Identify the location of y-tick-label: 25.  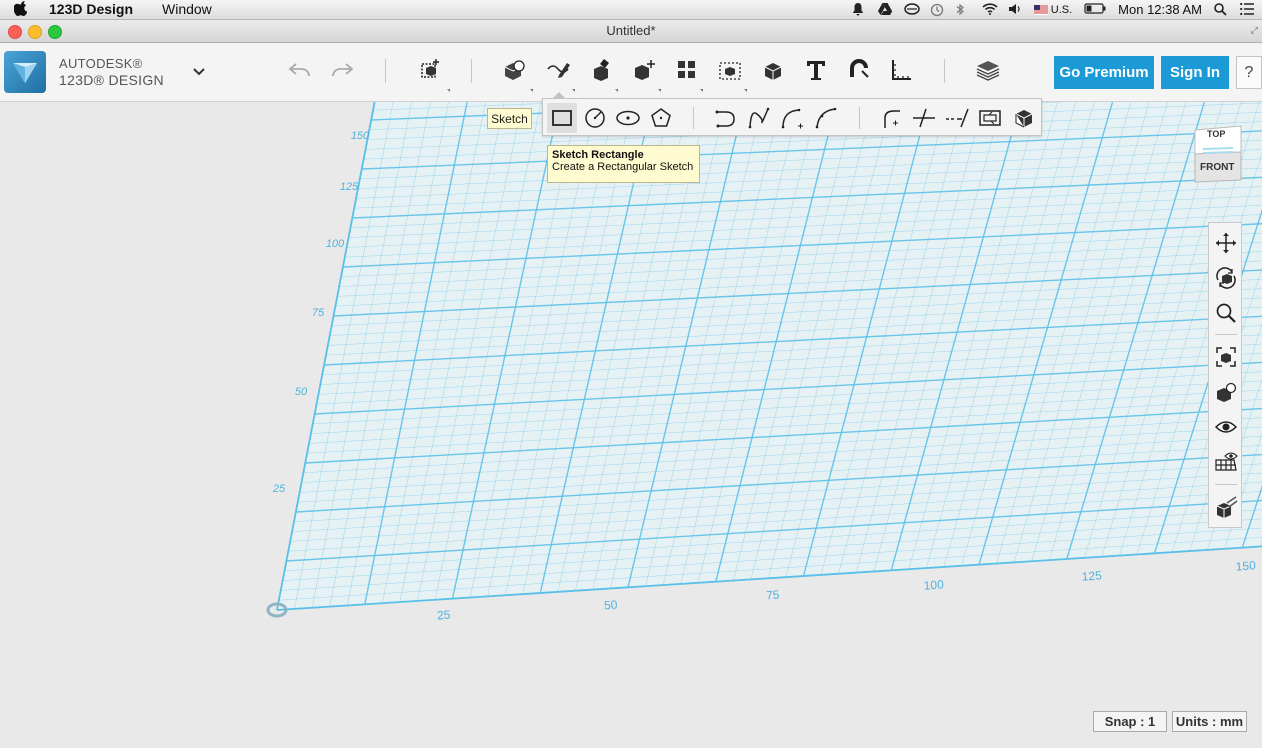
(279, 489).